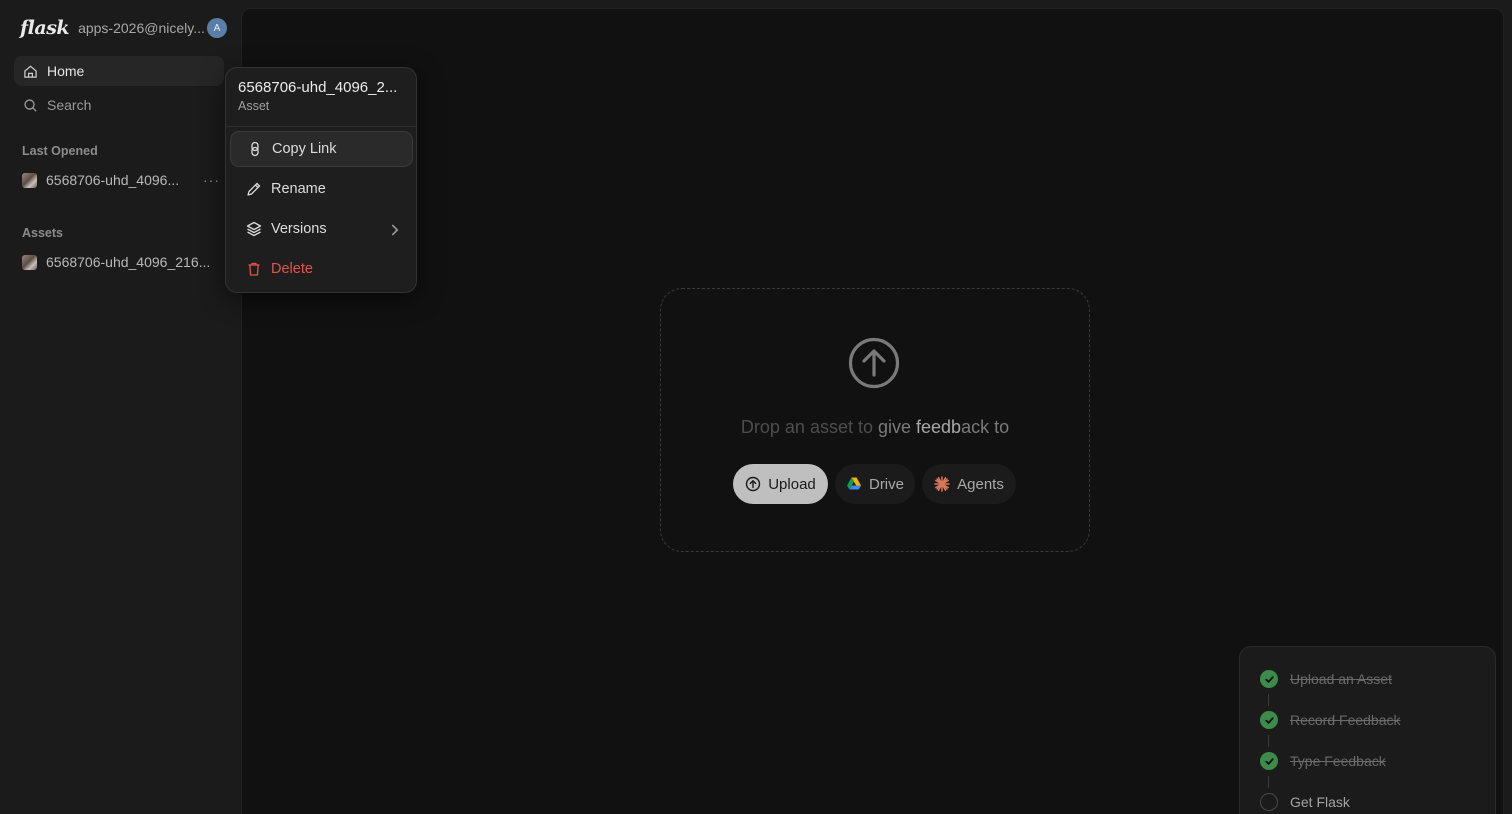 This screenshot has width=1512, height=814. I want to click on layers-icon, so click(254, 229).